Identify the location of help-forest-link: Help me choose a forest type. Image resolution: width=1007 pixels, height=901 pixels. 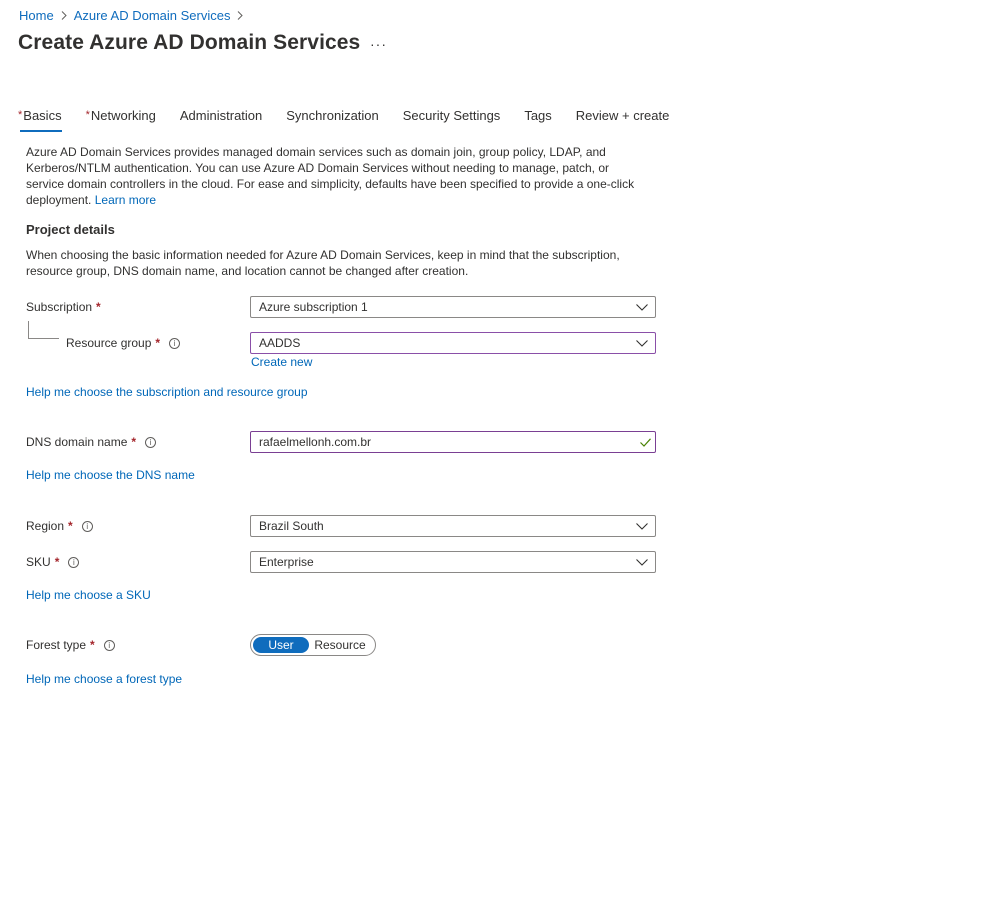
(104, 679).